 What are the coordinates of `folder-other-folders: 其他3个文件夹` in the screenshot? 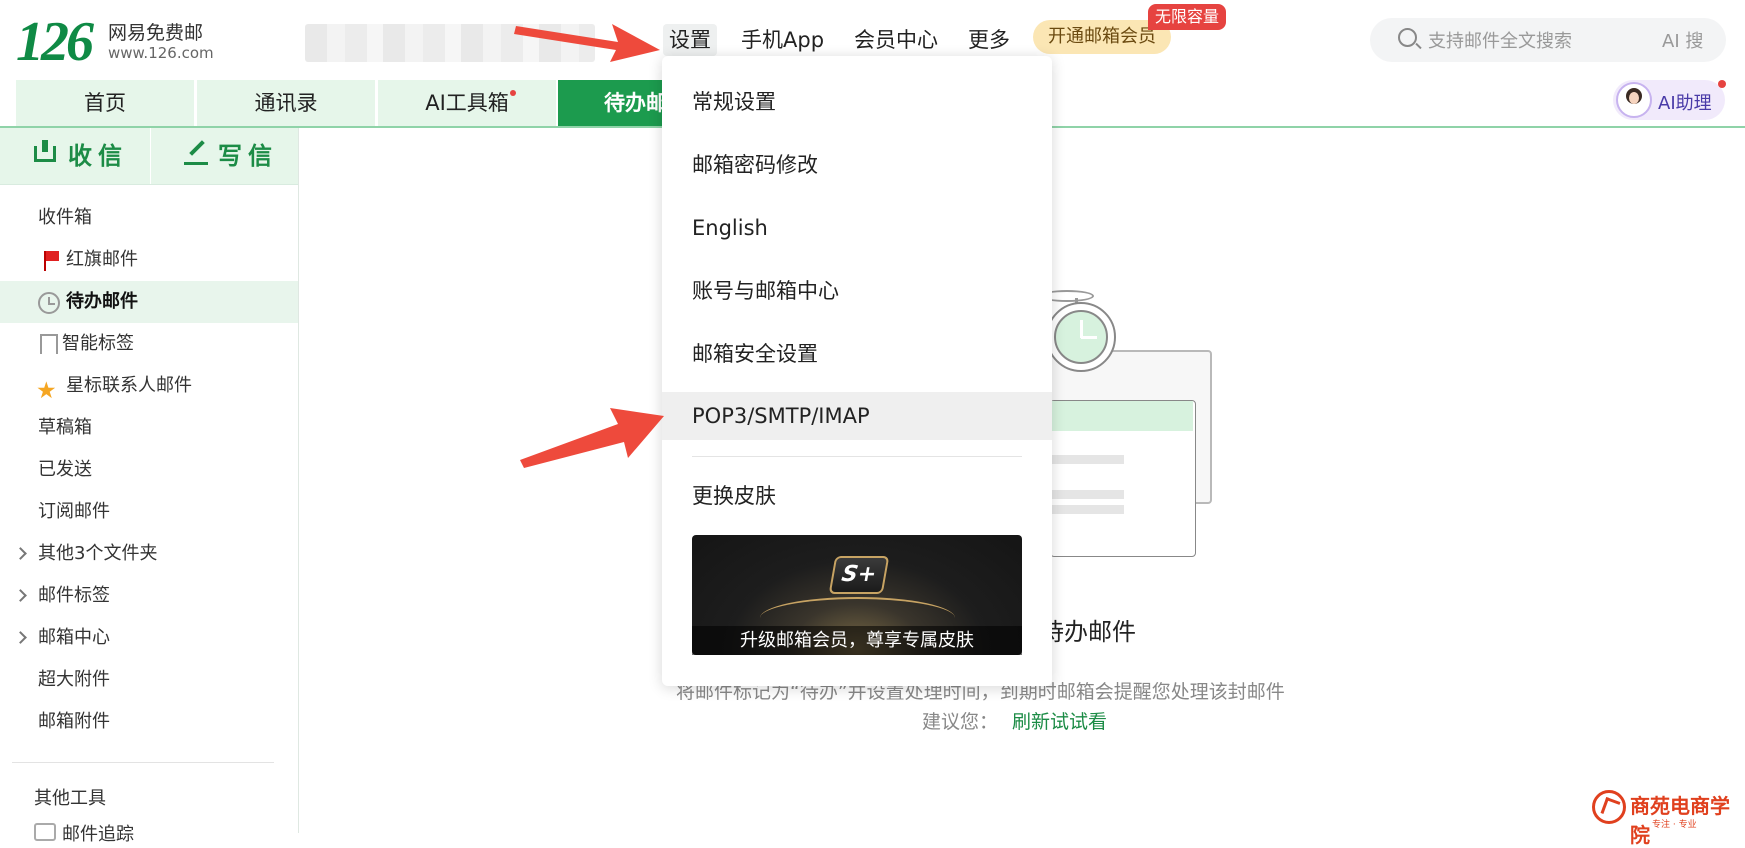 It's located at (149, 554).